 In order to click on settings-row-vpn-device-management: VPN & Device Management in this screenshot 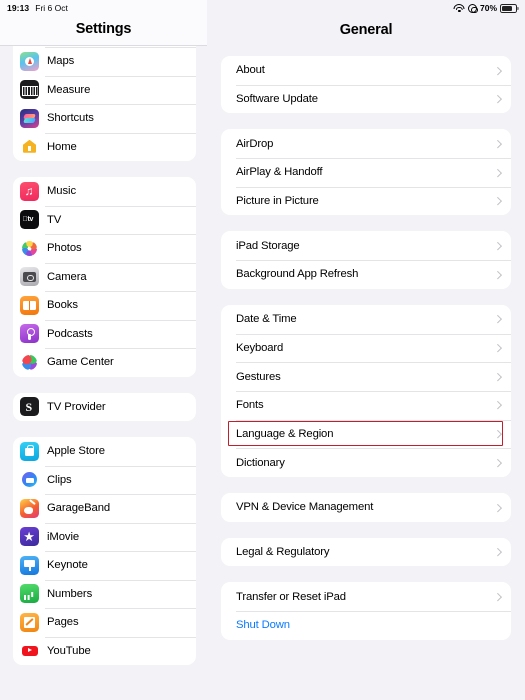, I will do `click(366, 507)`.